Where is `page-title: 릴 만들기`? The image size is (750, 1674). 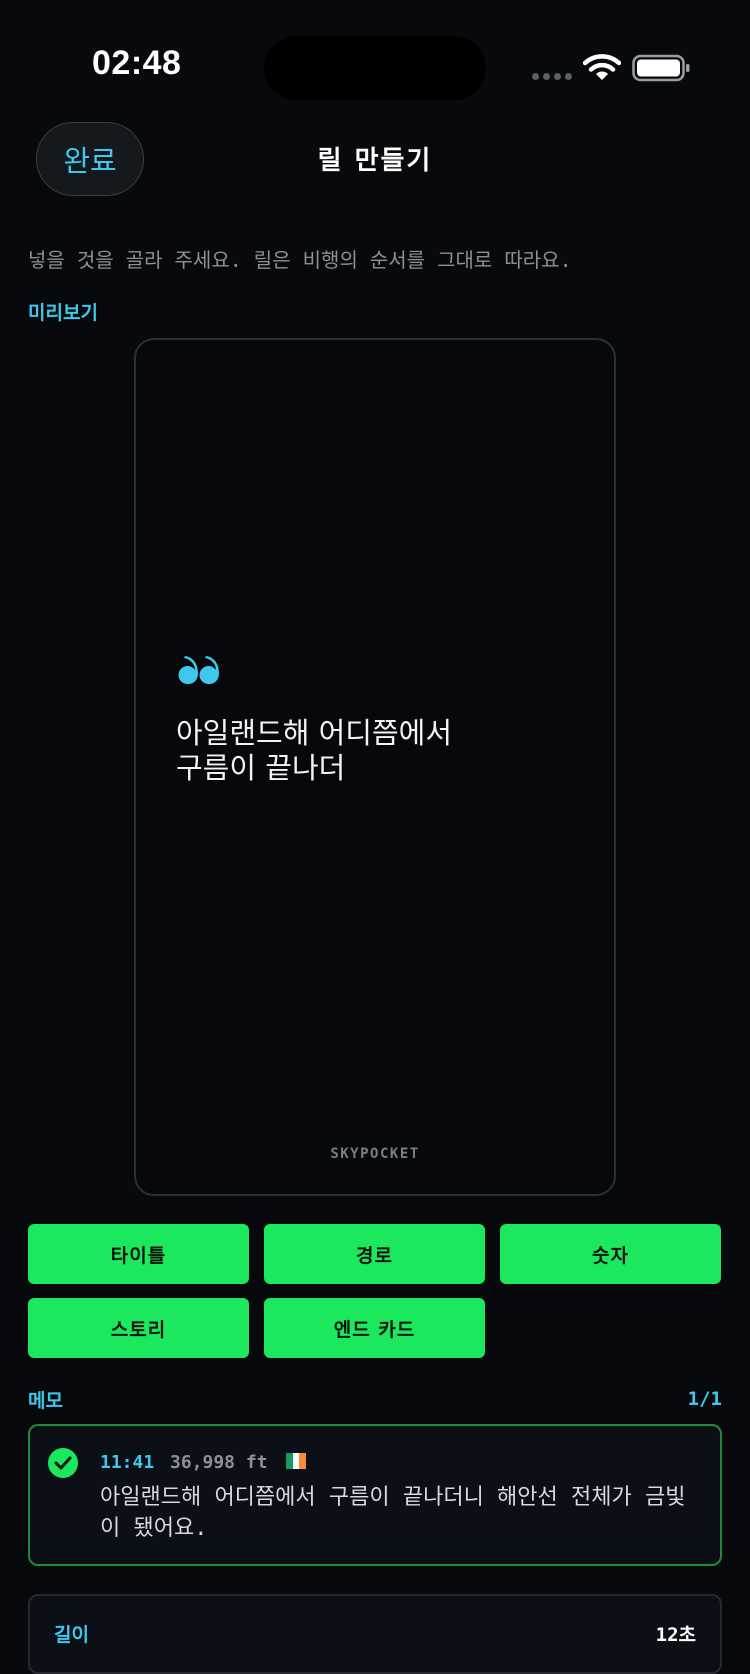
page-title: 릴 만들기 is located at coordinates (375, 161).